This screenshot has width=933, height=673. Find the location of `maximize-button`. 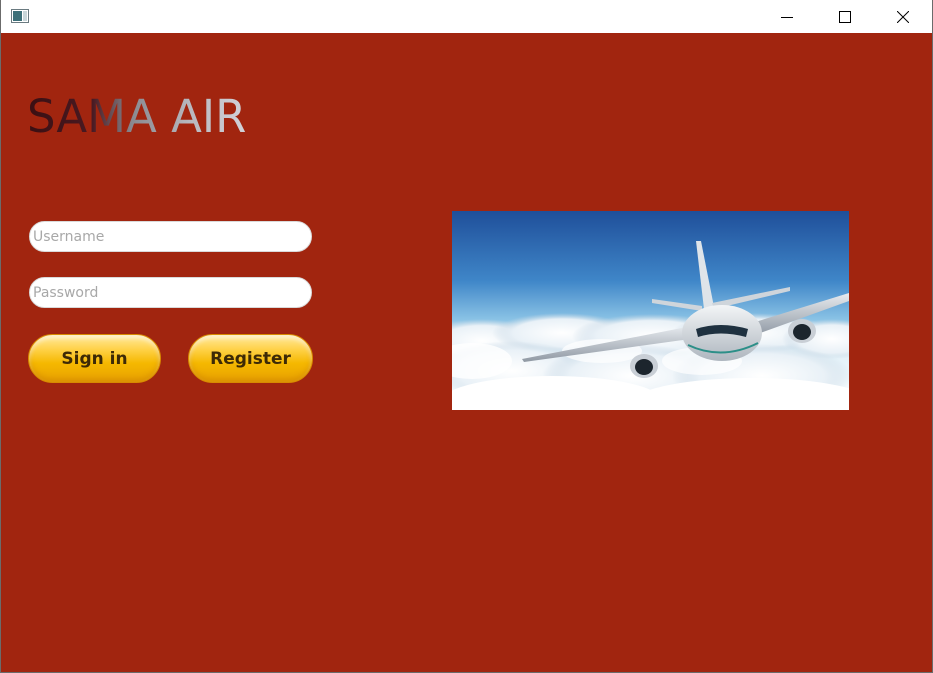

maximize-button is located at coordinates (845, 16).